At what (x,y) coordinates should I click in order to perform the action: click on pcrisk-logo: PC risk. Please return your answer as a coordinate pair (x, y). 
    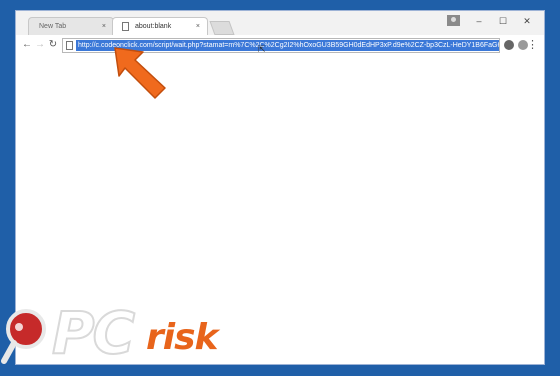
    Looking at the image, I should click on (120, 337).